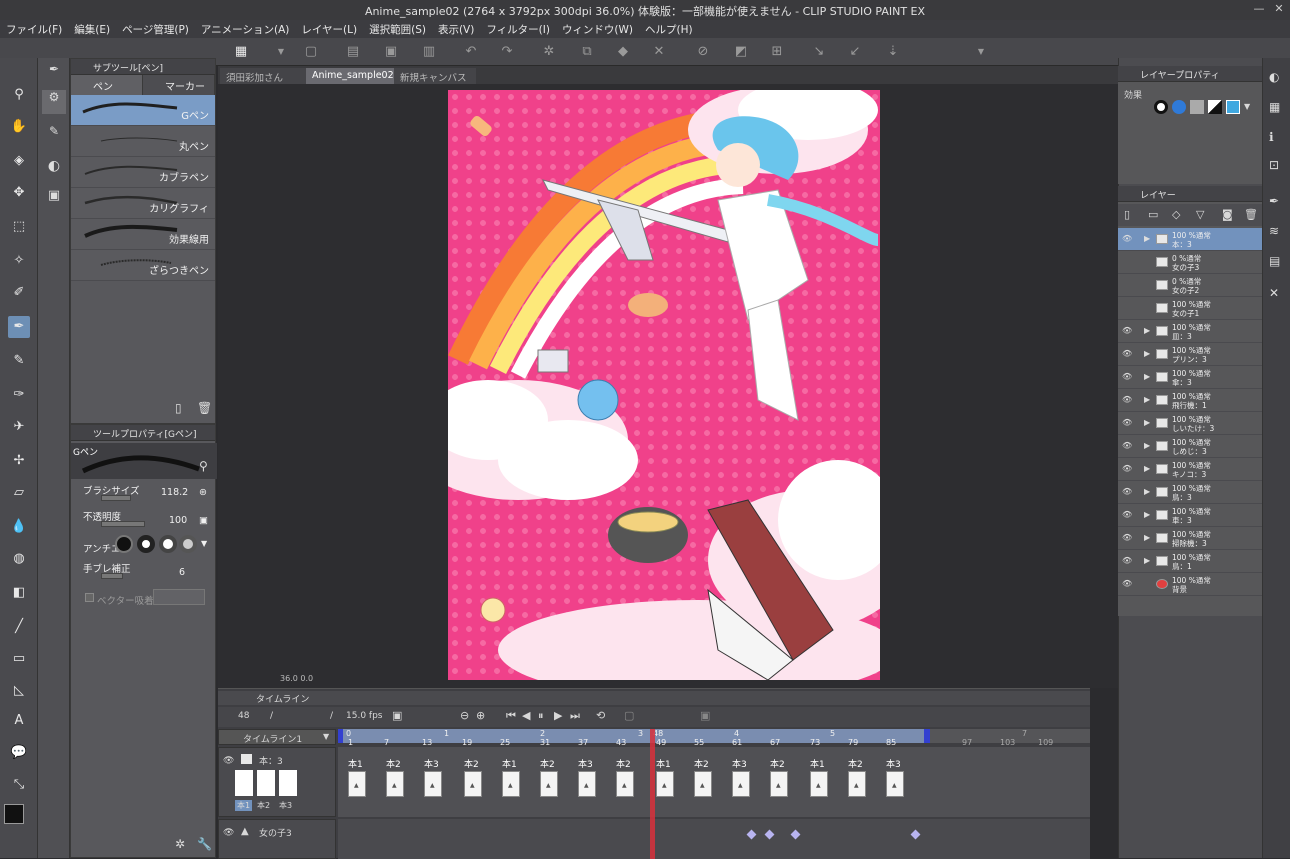  I want to click on layer-row: 👁 ▶ 100 %通常 飛行機：1, so click(1190, 400).